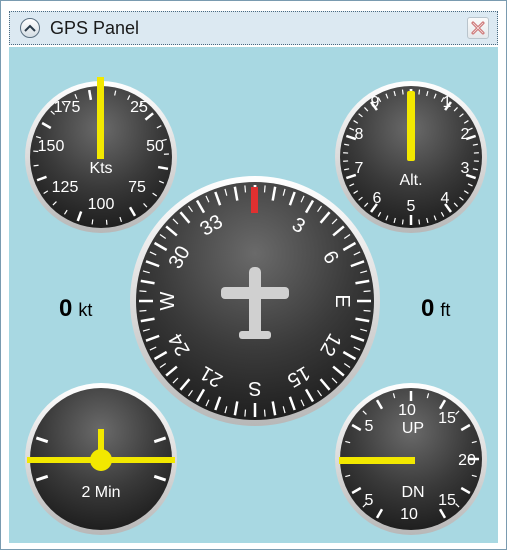  What do you see at coordinates (66, 308) in the screenshot?
I see `speed-value: 0` at bounding box center [66, 308].